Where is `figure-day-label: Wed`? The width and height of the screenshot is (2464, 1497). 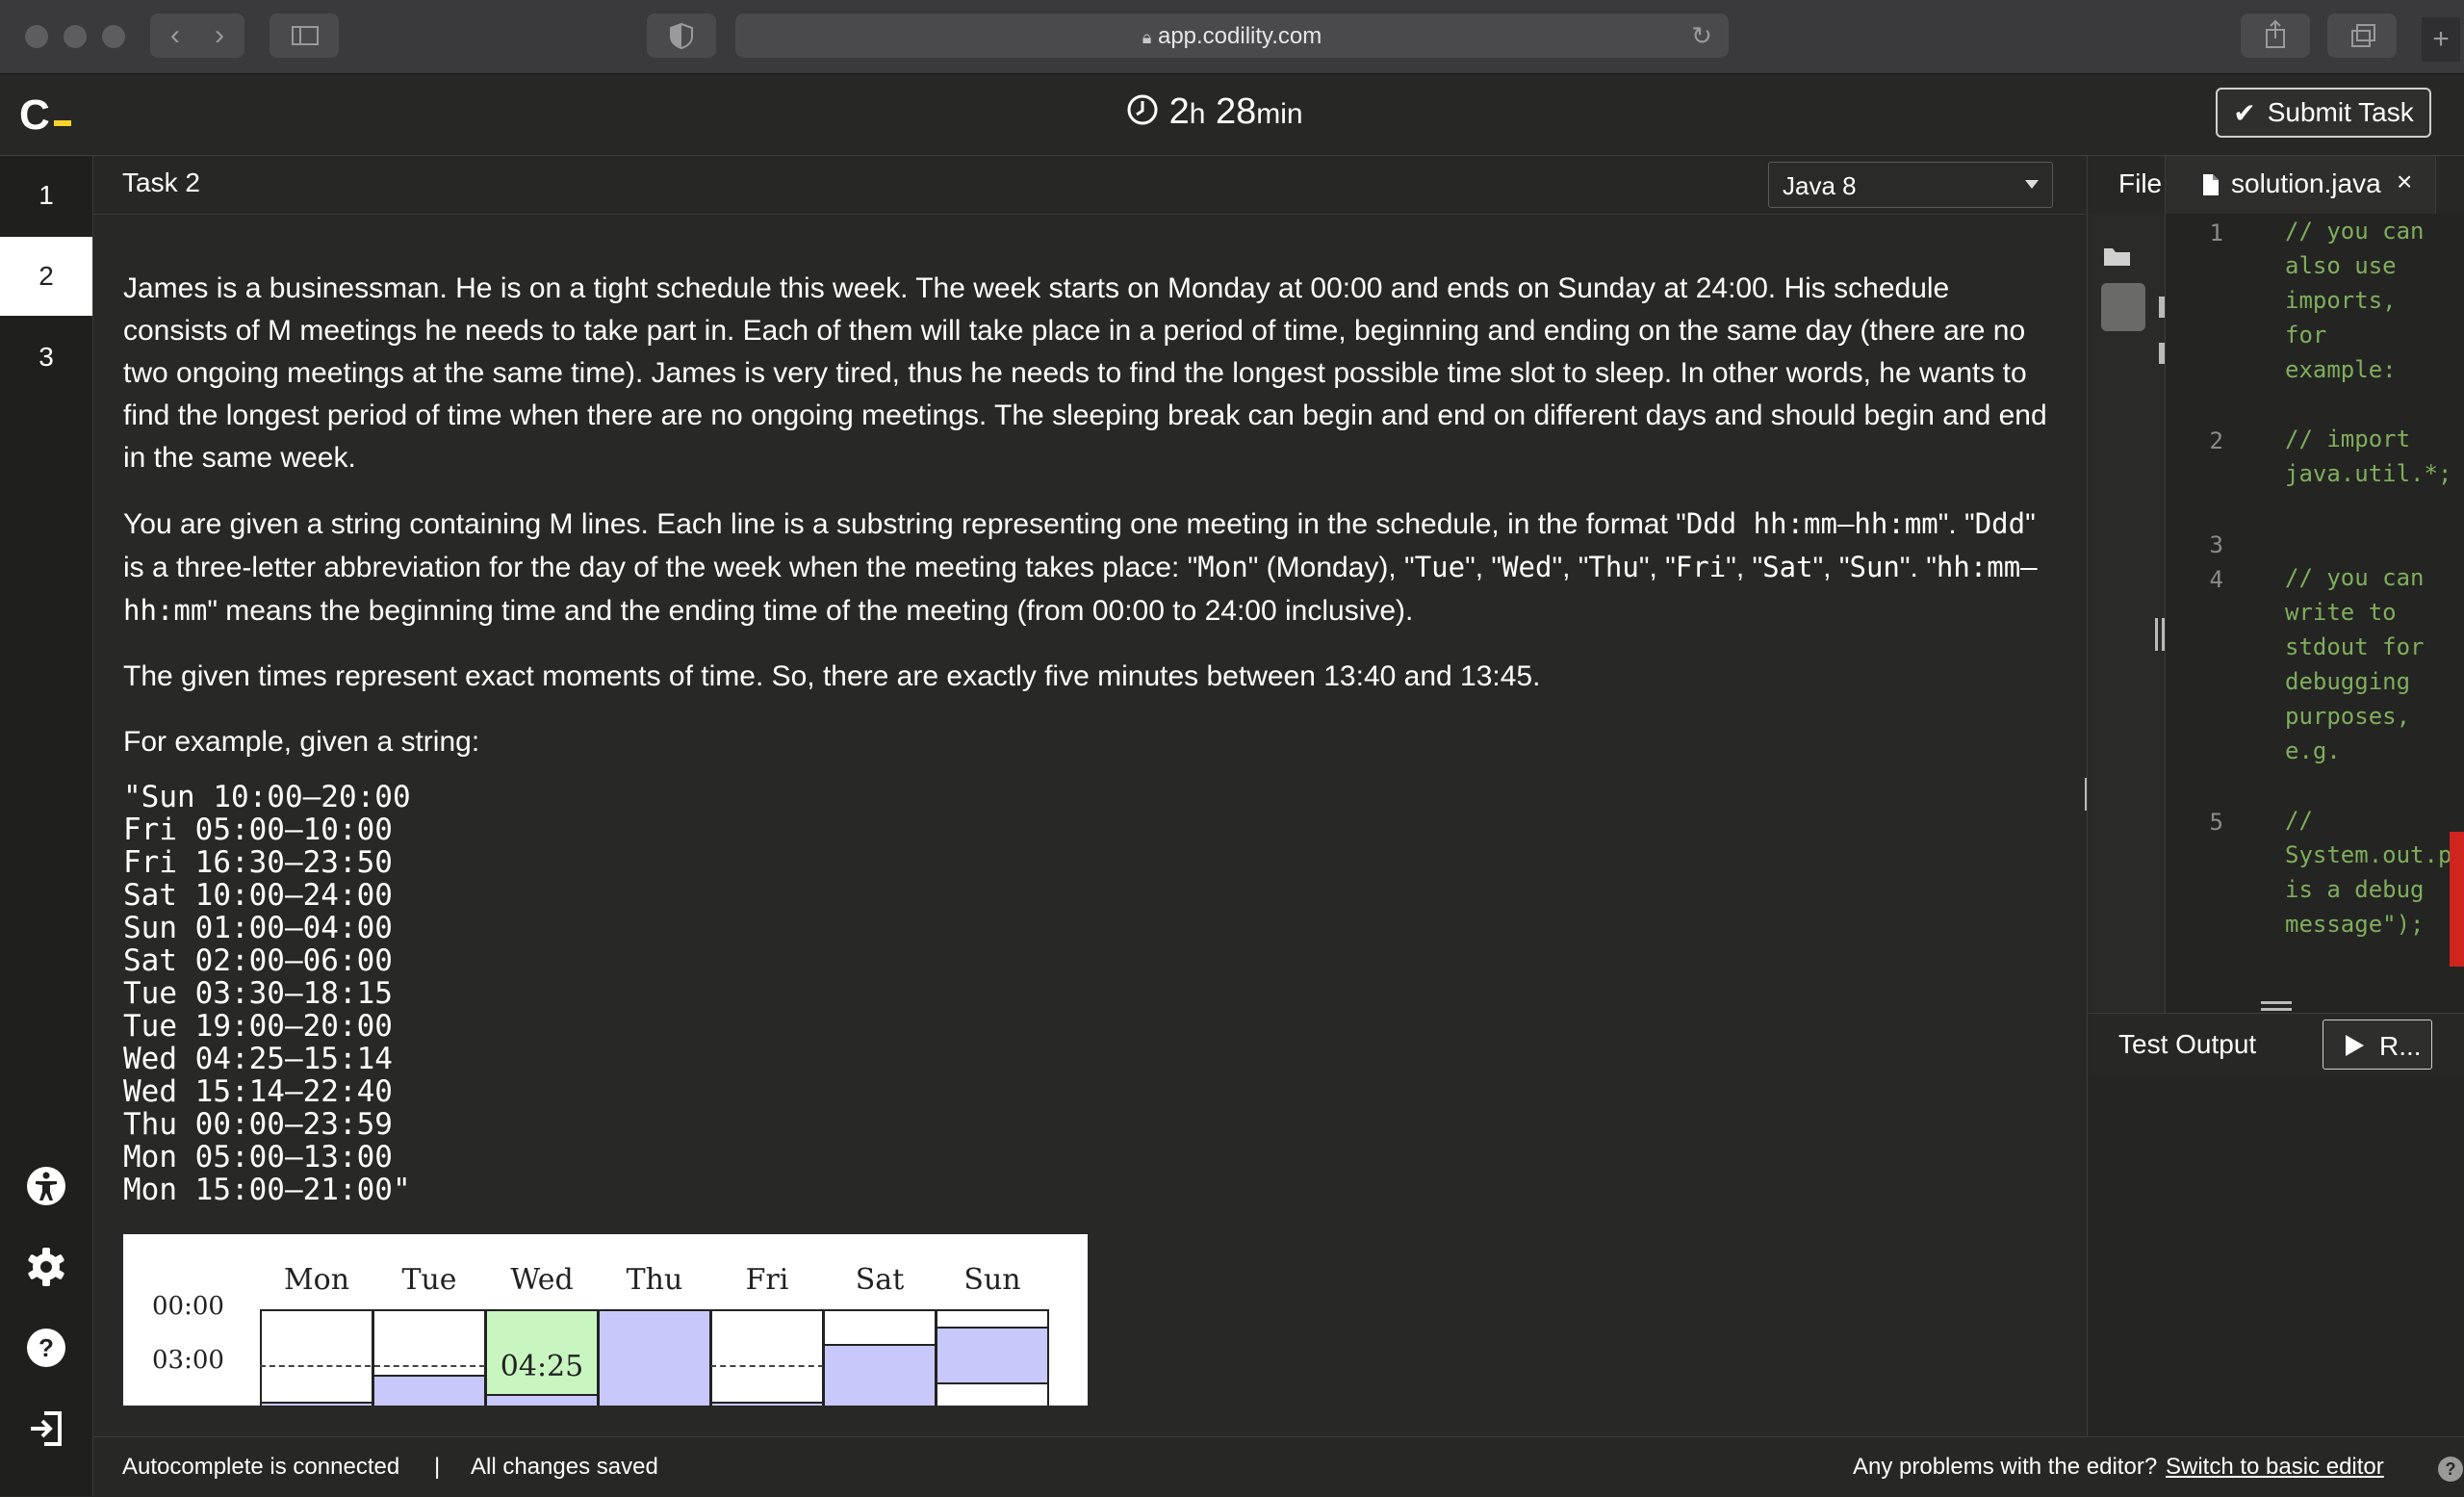 figure-day-label: Wed is located at coordinates (542, 1280).